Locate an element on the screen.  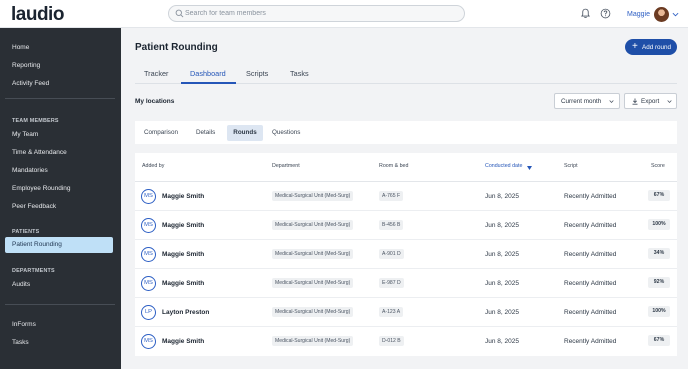
avatar: LP is located at coordinates (148, 312).